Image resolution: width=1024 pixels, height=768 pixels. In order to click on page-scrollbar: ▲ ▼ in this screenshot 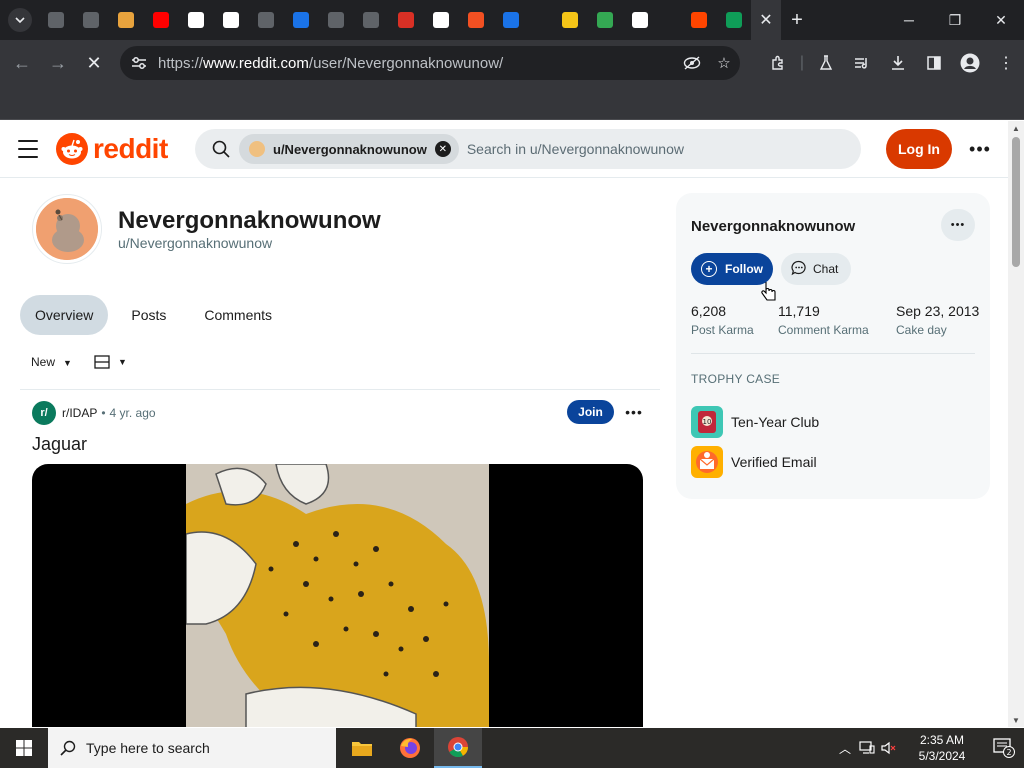, I will do `click(1016, 424)`.